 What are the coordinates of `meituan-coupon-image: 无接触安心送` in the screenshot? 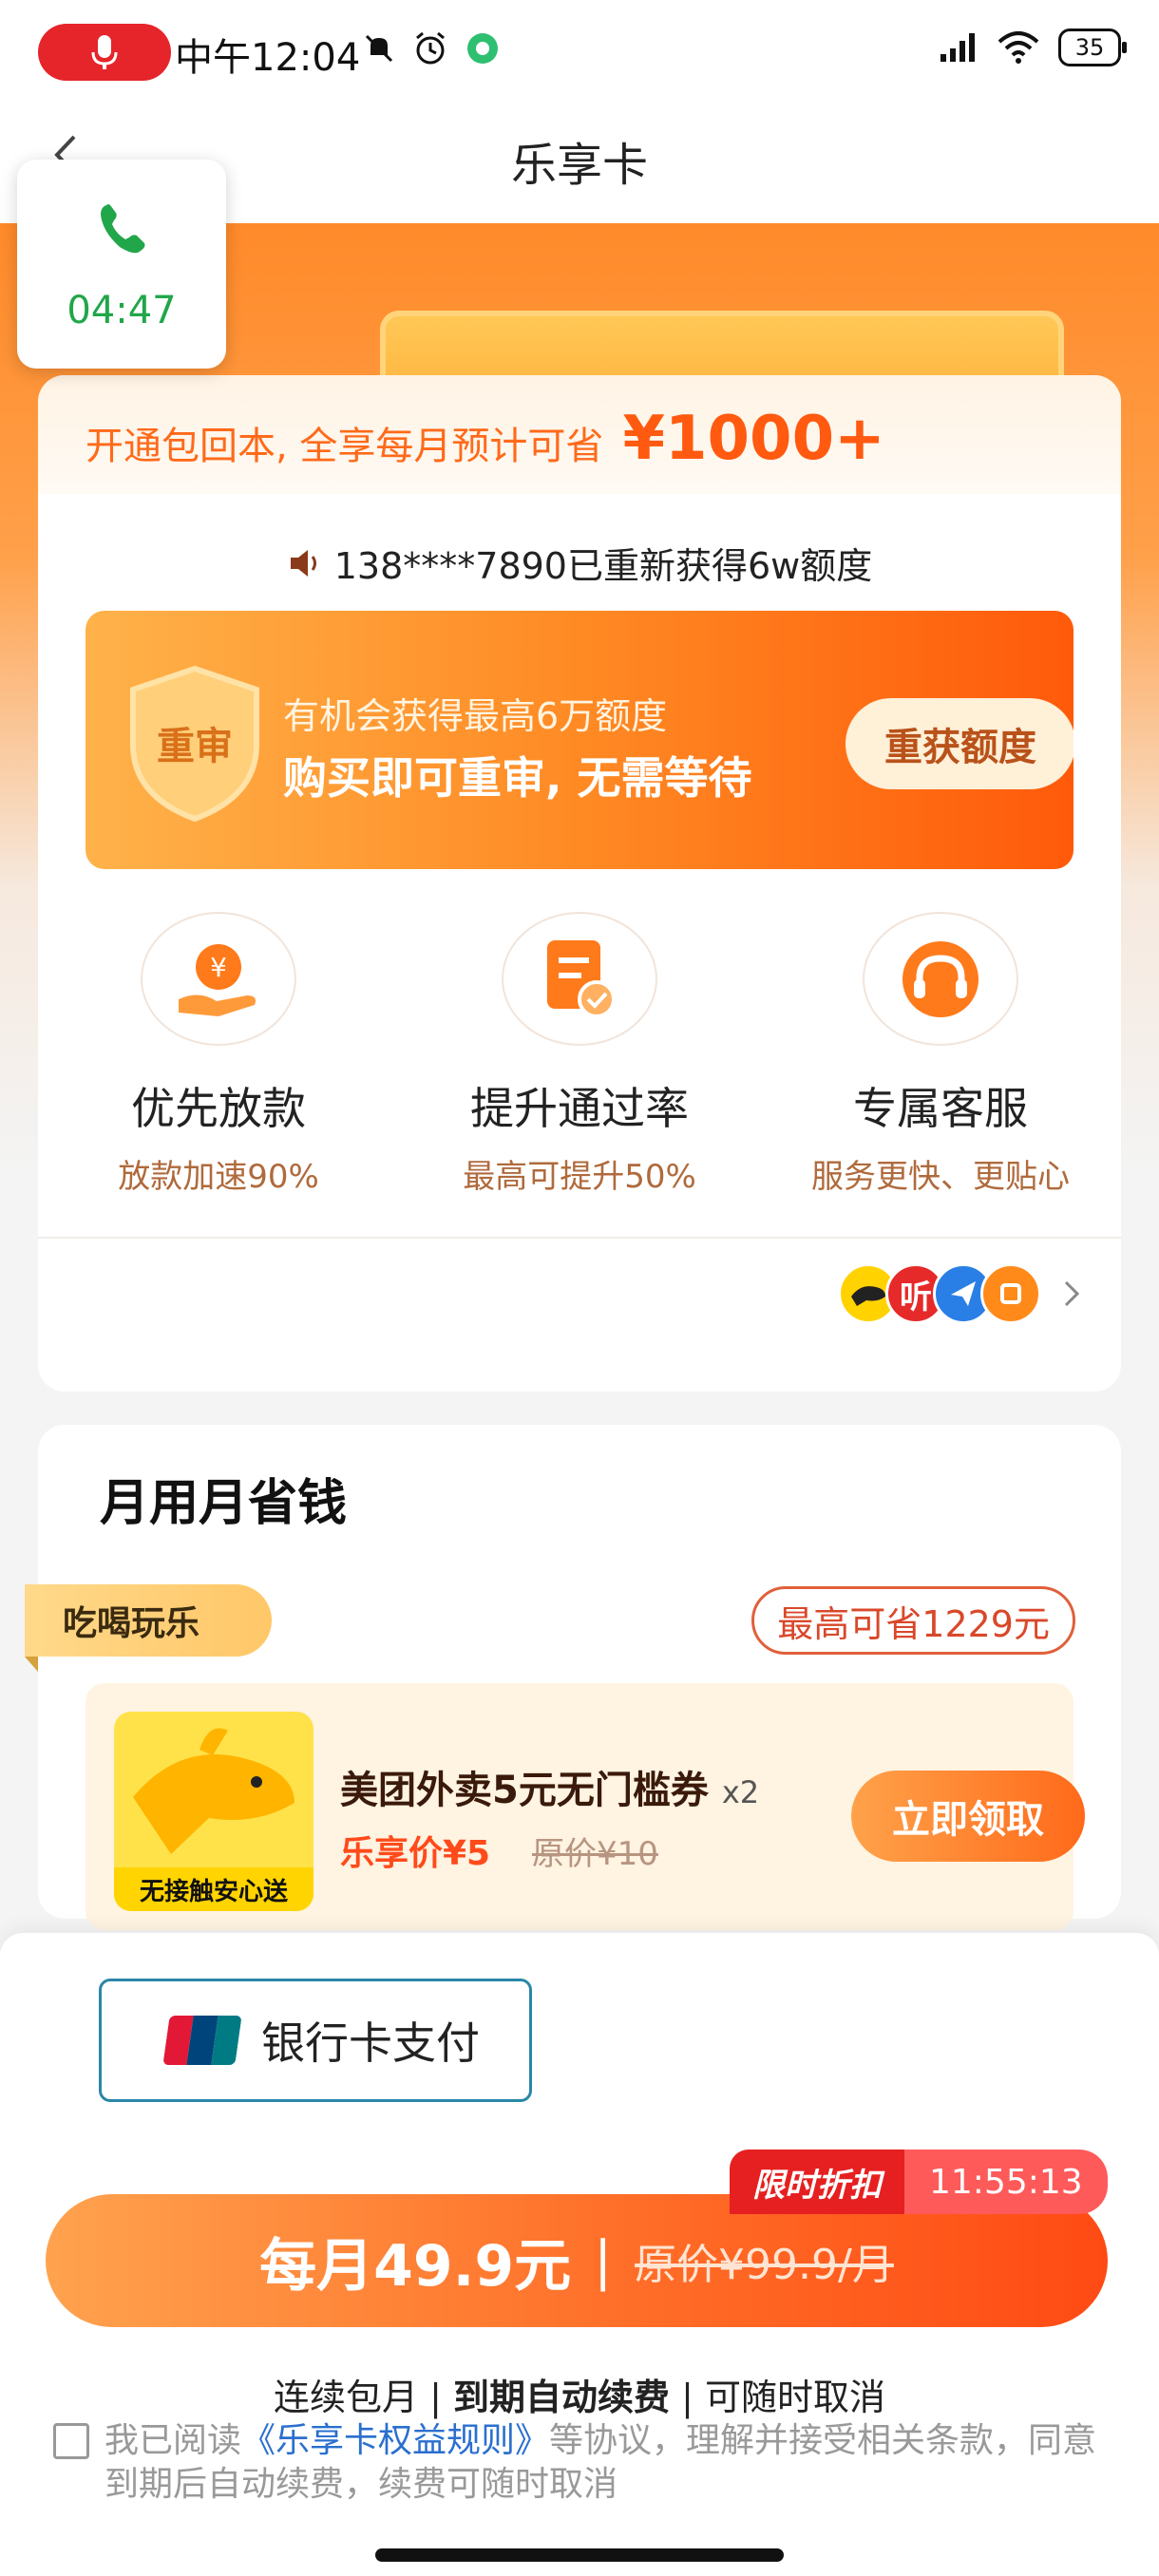 It's located at (214, 1811).